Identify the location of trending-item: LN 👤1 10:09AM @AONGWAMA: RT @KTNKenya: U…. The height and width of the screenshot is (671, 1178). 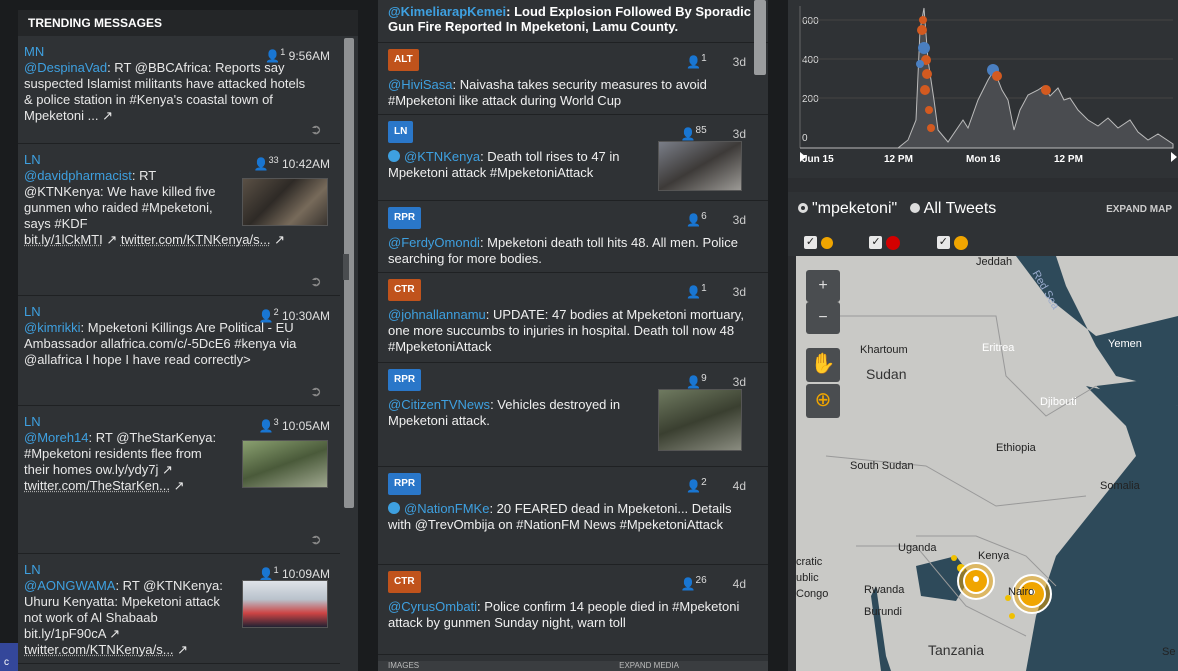
(179, 609).